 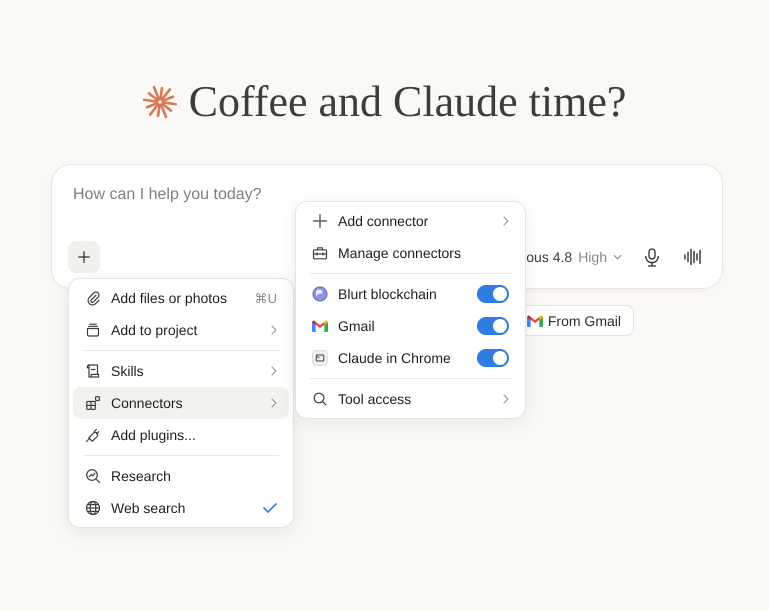 I want to click on paperclip-icon, so click(x=93, y=298).